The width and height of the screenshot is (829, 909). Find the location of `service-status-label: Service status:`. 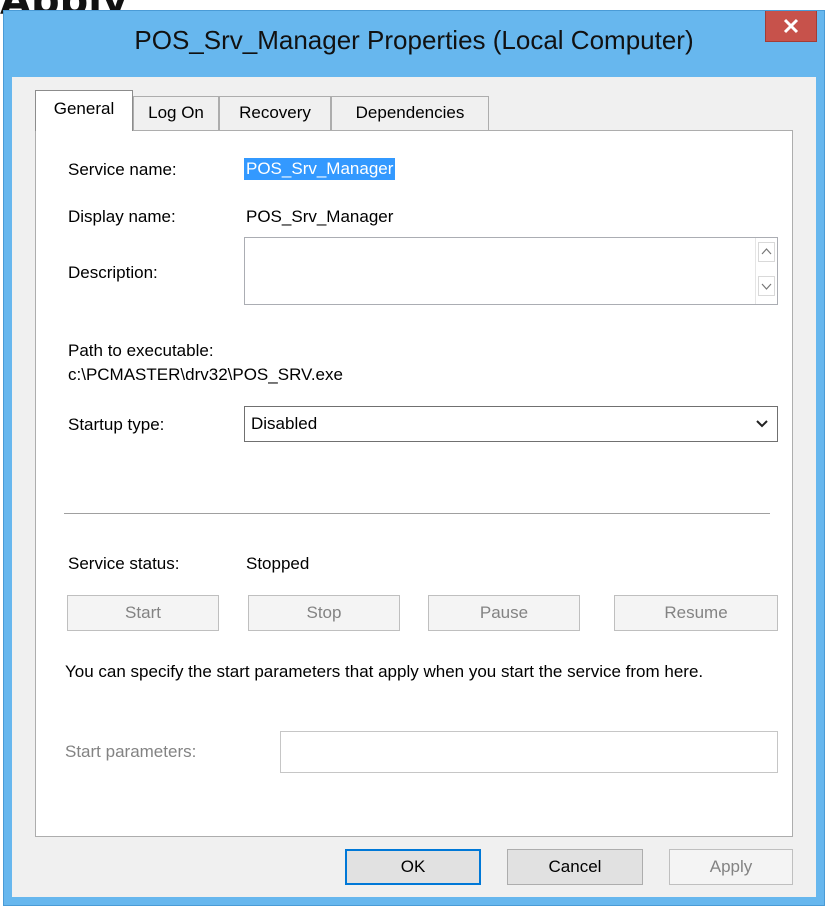

service-status-label: Service status: is located at coordinates (124, 563).